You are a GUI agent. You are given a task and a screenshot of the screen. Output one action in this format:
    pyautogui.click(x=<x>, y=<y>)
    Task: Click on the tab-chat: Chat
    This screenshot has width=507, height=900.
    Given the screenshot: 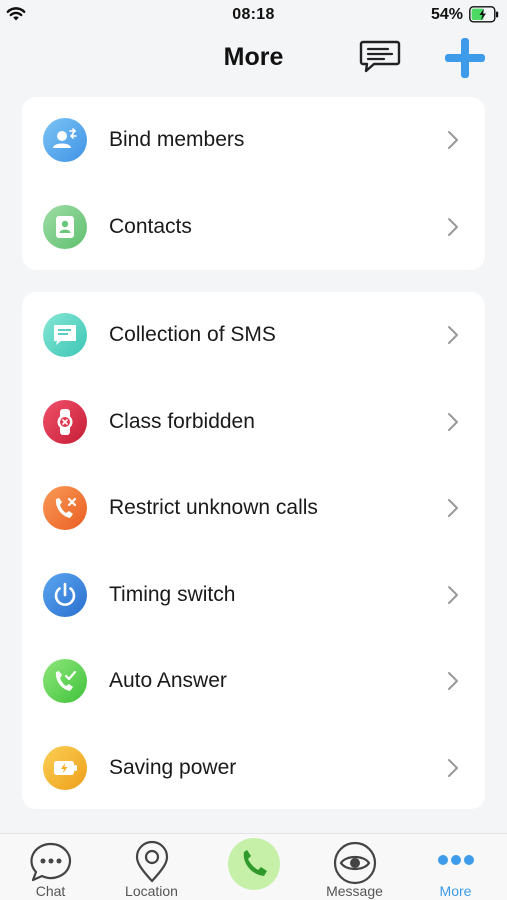 What is the action you would take?
    pyautogui.click(x=50, y=867)
    